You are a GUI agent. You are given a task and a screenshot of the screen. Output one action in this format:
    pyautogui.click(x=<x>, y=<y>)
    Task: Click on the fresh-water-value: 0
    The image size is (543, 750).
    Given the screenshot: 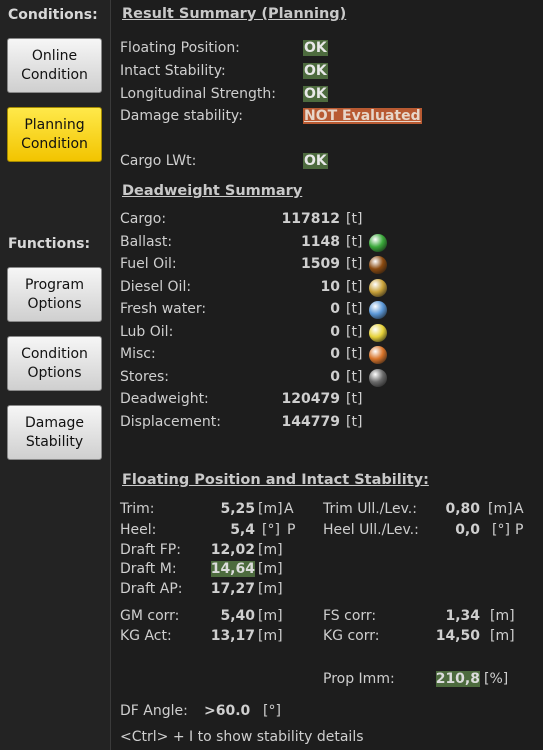 What is the action you would take?
    pyautogui.click(x=335, y=309)
    